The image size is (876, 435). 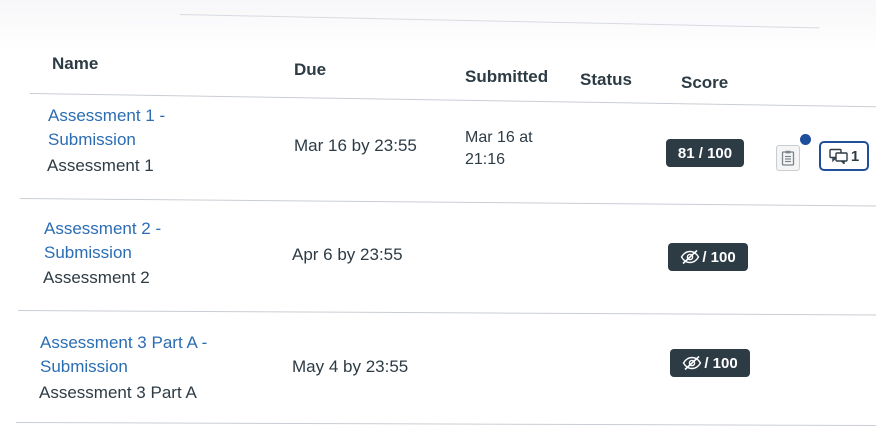 What do you see at coordinates (499, 14) in the screenshot?
I see `top-divider` at bounding box center [499, 14].